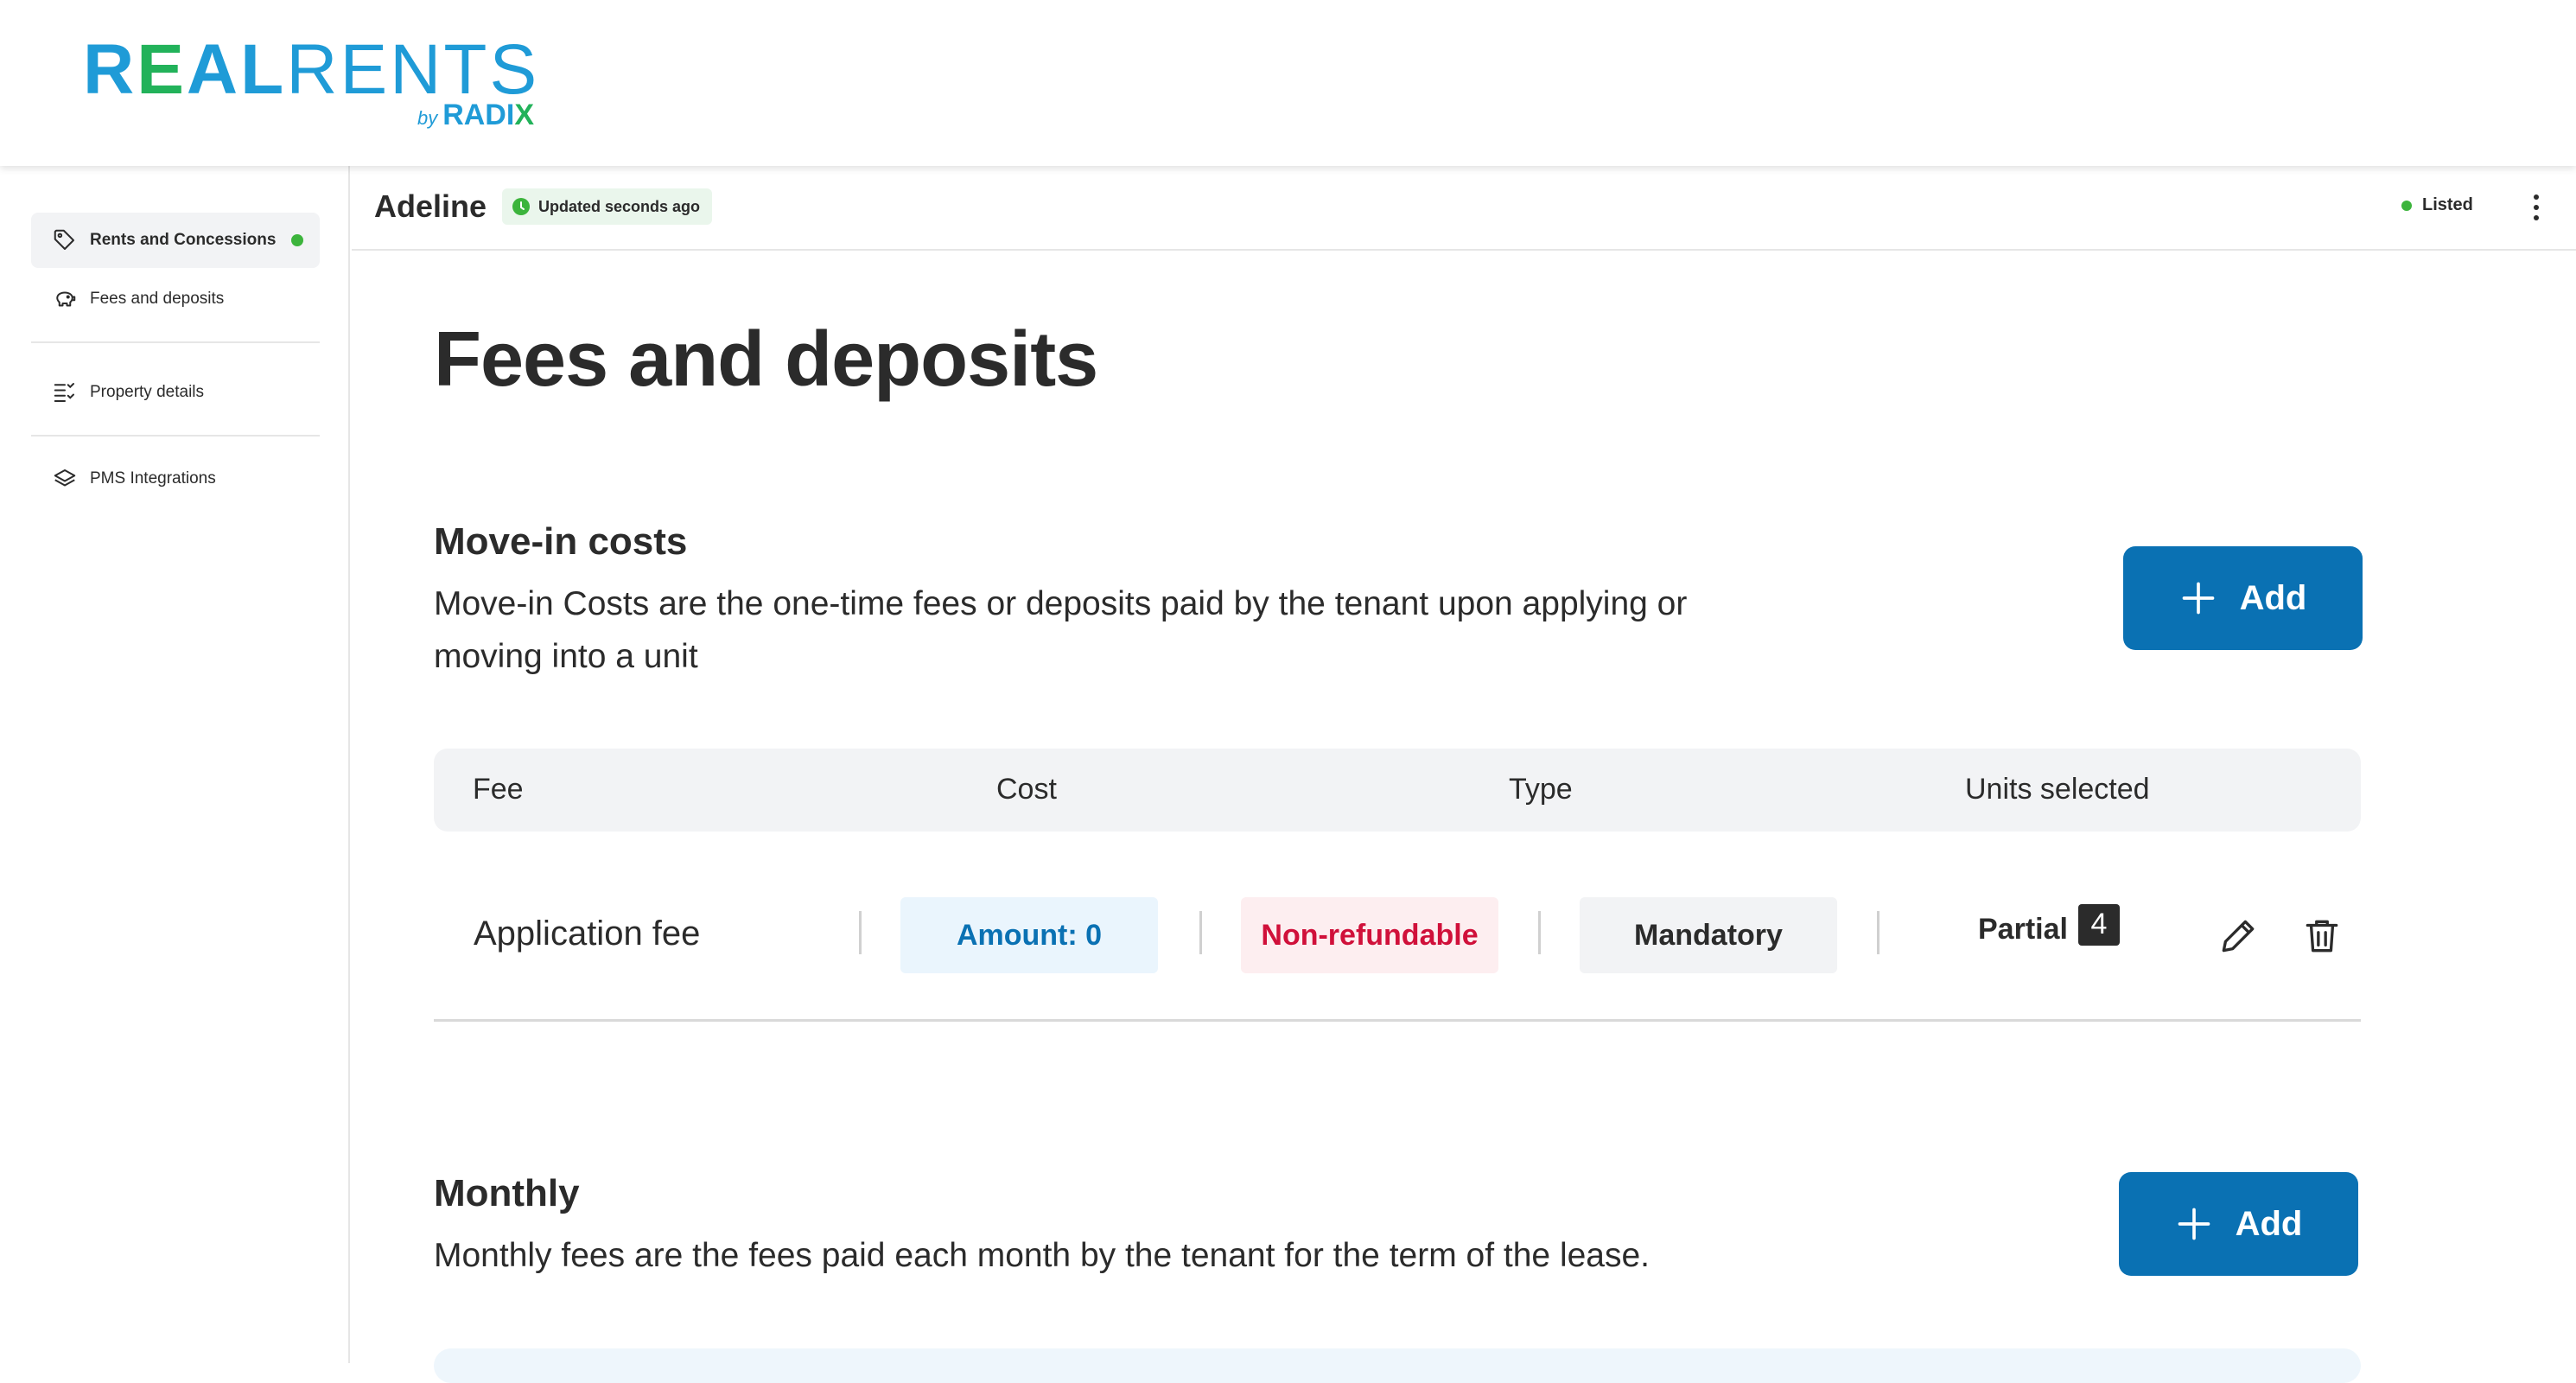 This screenshot has height=1383, width=2576. I want to click on complete-status-dot, so click(298, 240).